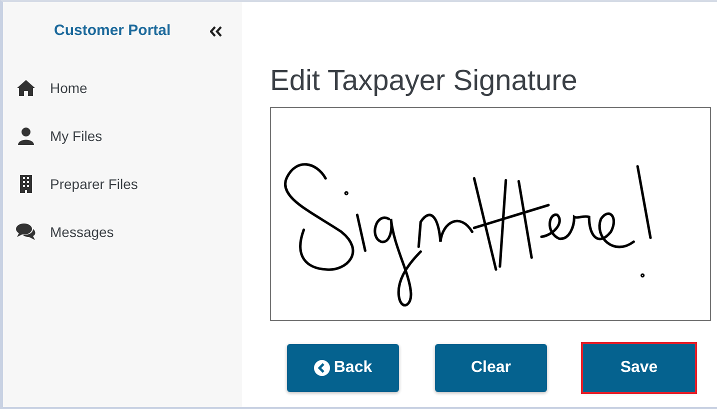  I want to click on user-icon, so click(26, 136).